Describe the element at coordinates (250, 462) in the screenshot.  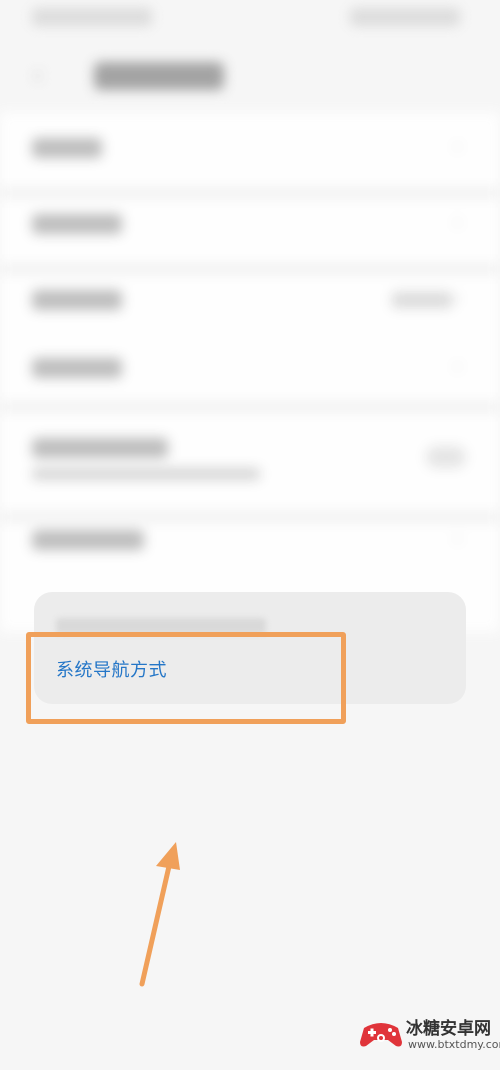
I see `settings-row` at that location.